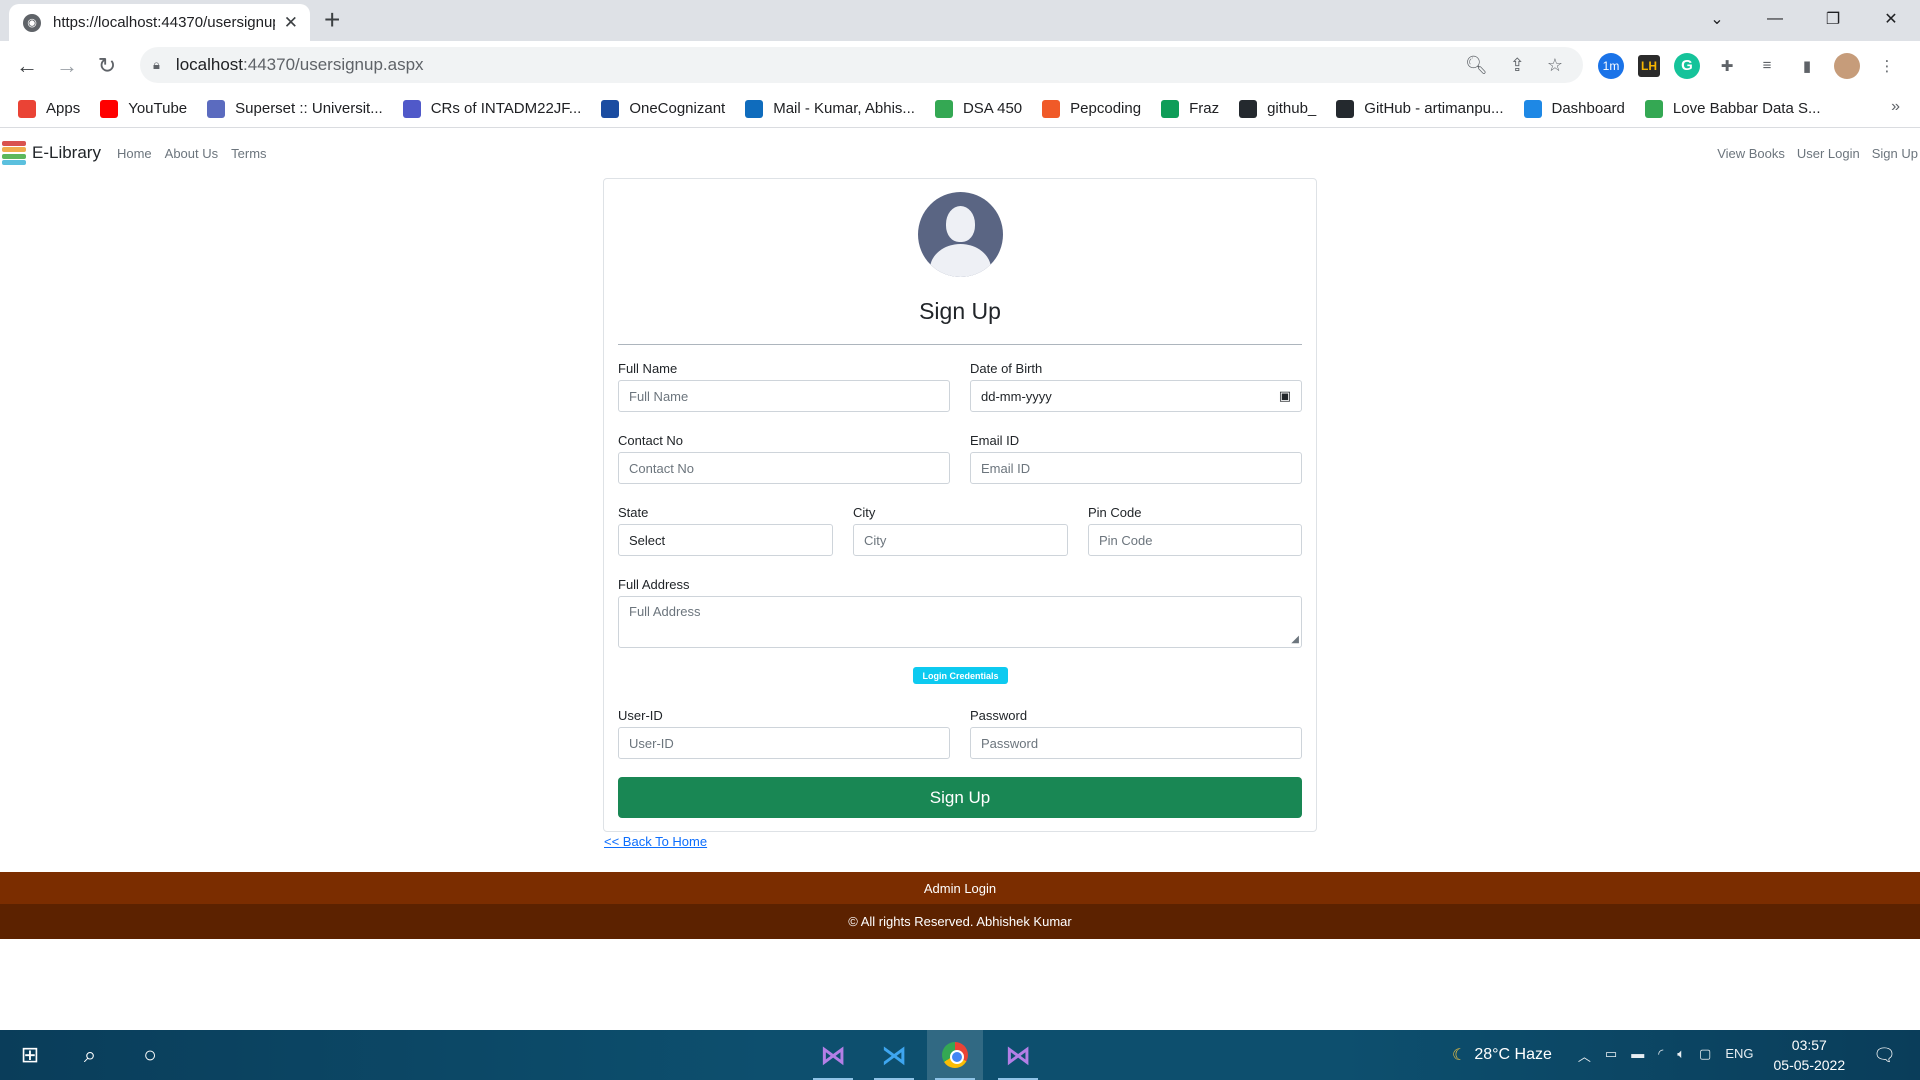 The height and width of the screenshot is (1080, 1920). I want to click on bookmark-item: OneCognizant, so click(663, 108).